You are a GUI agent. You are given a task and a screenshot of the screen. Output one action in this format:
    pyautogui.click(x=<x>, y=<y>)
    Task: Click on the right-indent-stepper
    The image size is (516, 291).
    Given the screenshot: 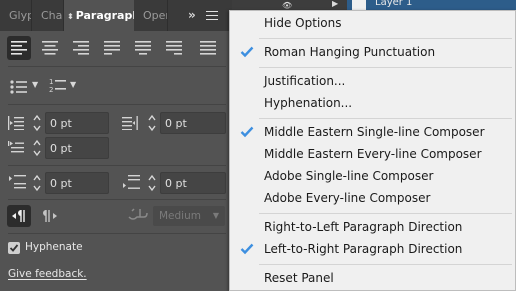 What is the action you would take?
    pyautogui.click(x=152, y=123)
    